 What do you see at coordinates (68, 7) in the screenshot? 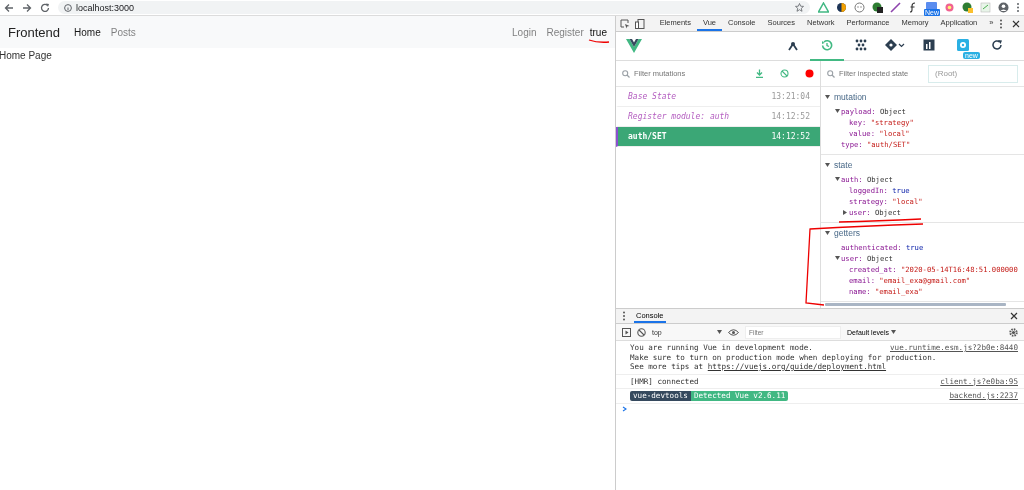
I see `info-icon` at bounding box center [68, 7].